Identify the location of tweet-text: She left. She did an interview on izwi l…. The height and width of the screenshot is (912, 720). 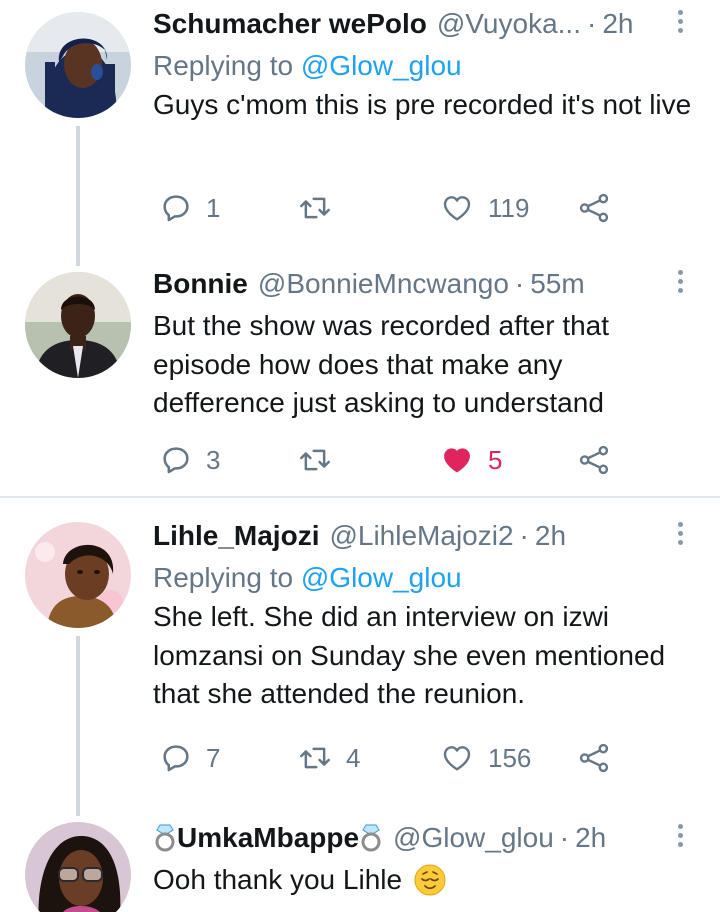
(409, 655).